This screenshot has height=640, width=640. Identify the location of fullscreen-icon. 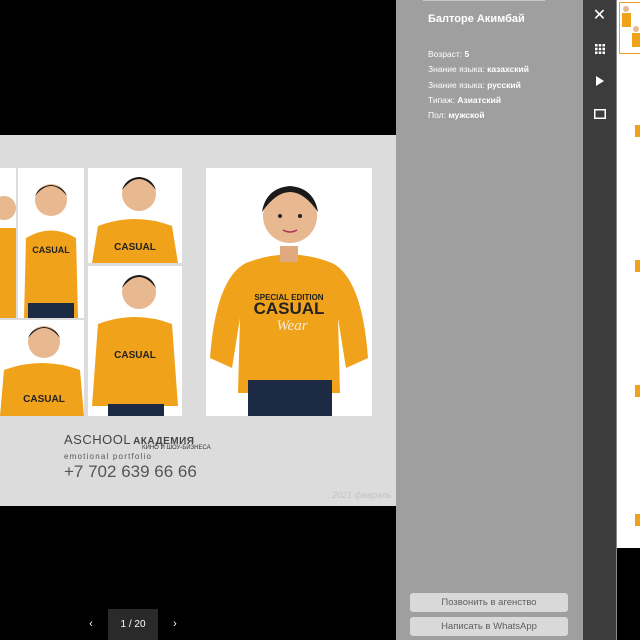
(599, 113).